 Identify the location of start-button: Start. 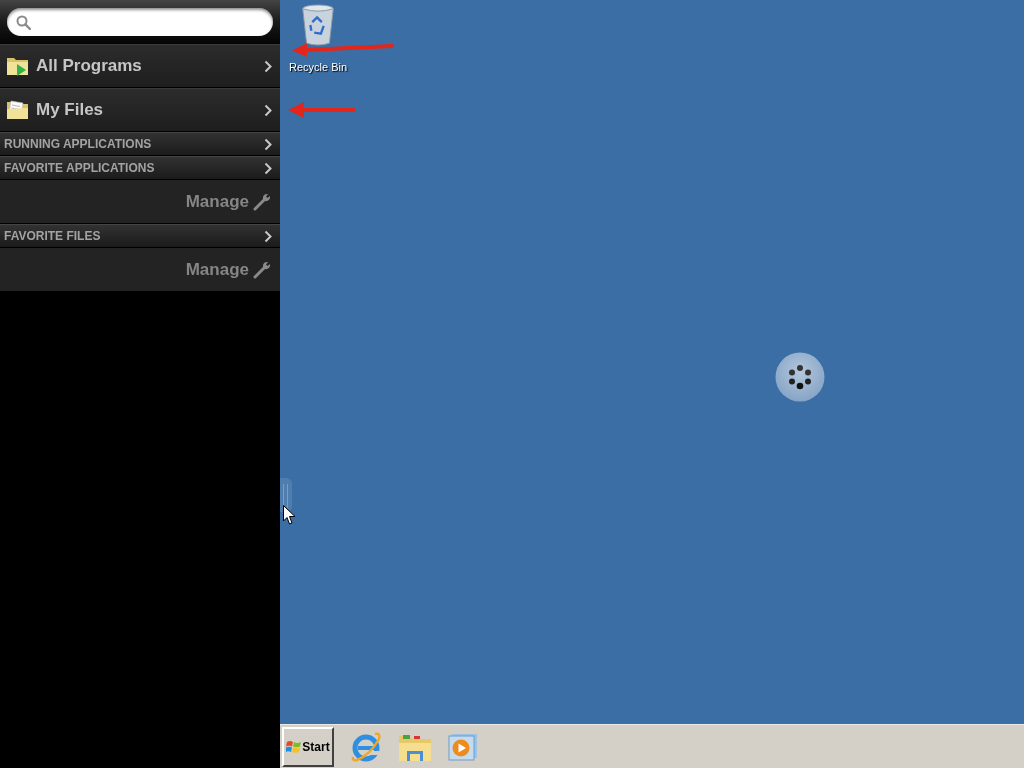
(308, 746).